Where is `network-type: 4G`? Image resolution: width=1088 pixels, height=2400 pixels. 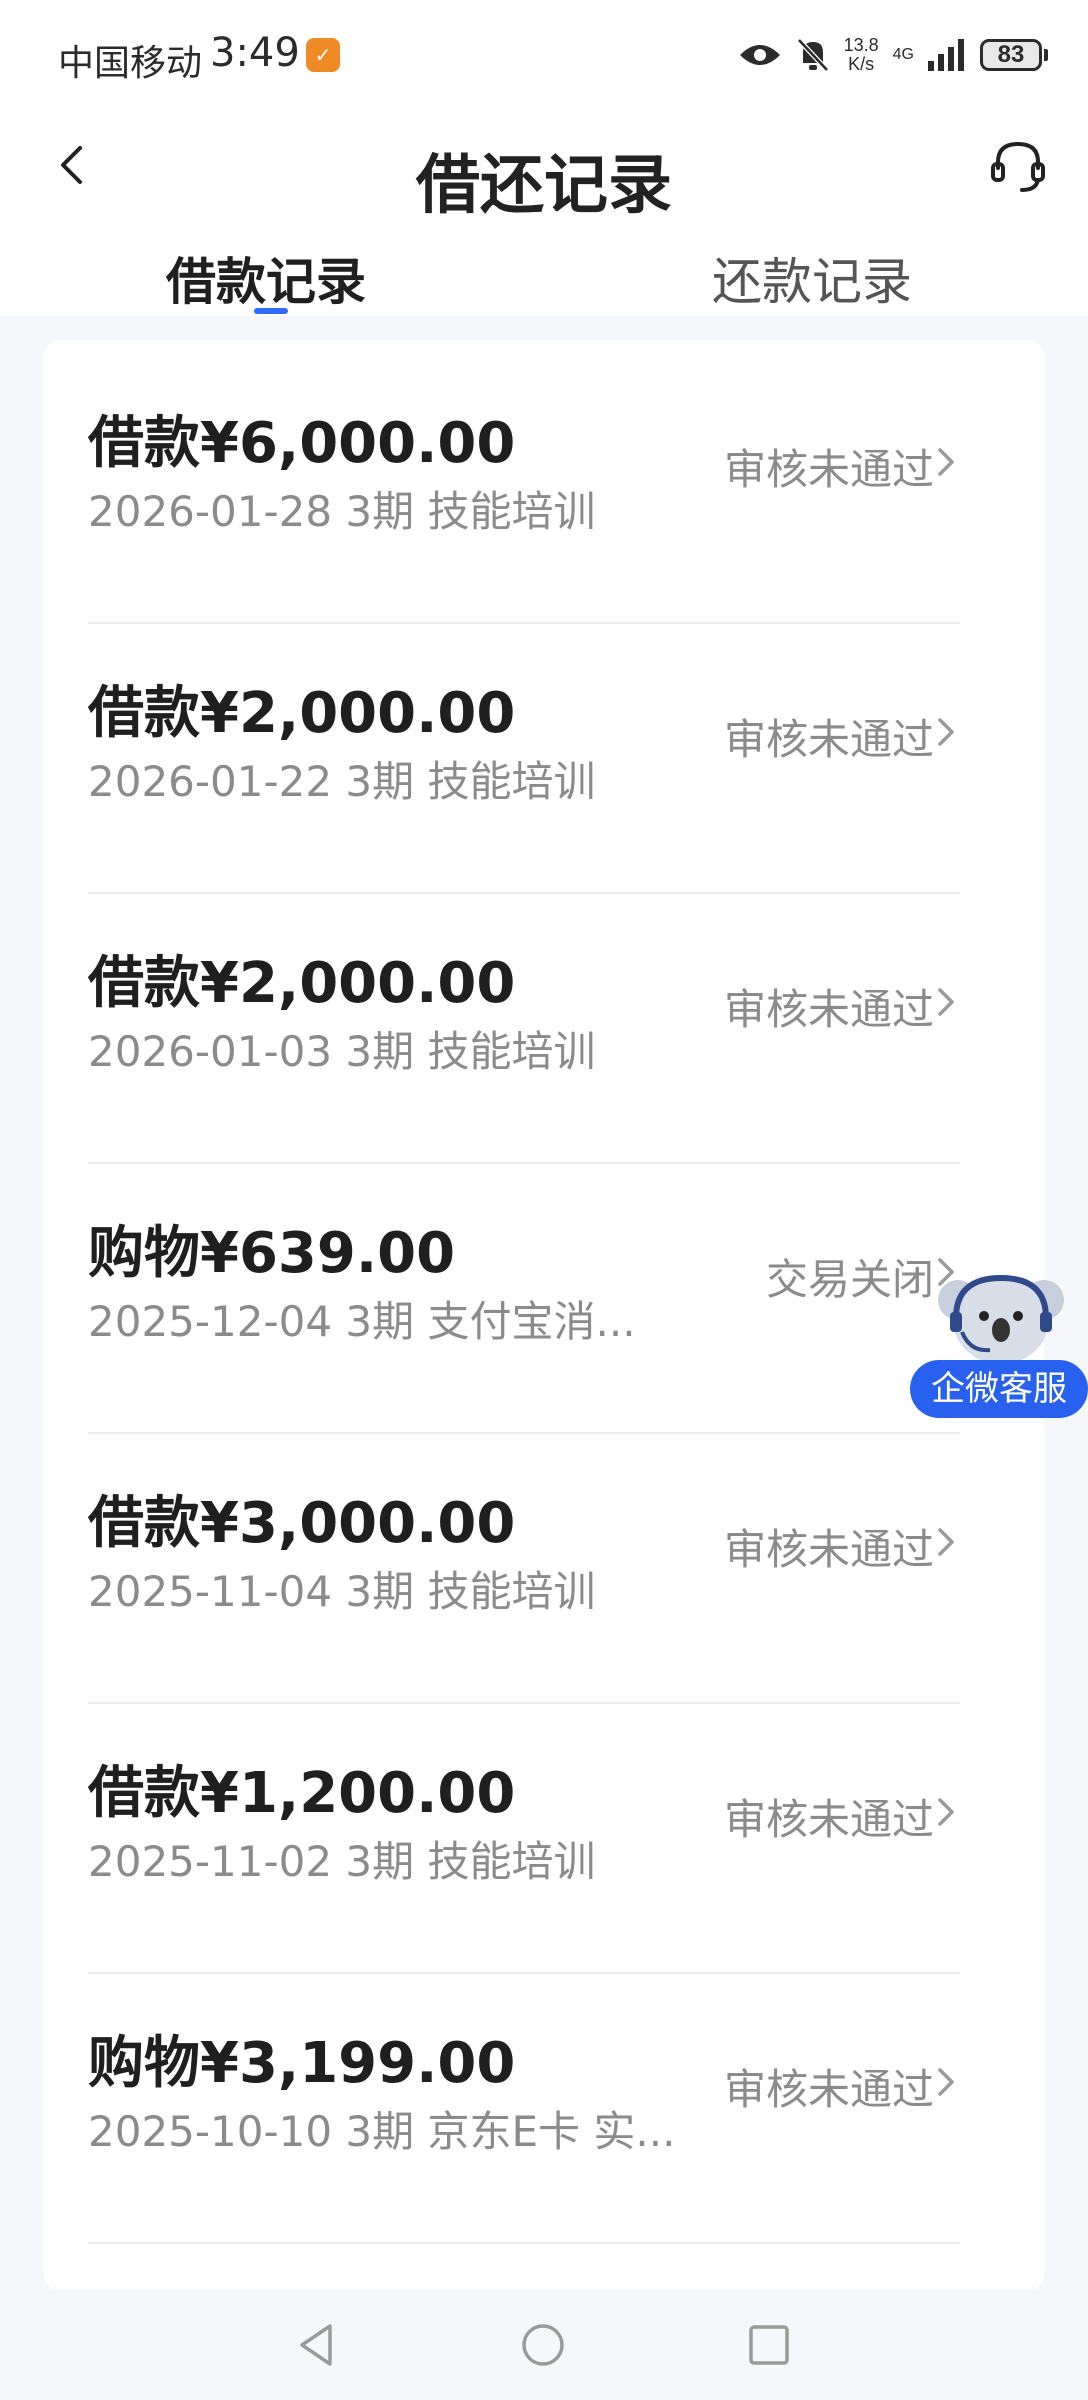 network-type: 4G is located at coordinates (903, 54).